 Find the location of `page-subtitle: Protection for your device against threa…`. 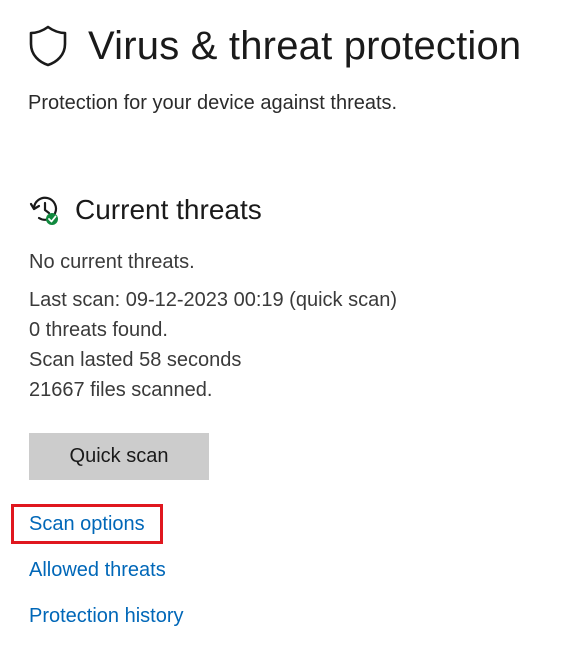

page-subtitle: Protection for your device against threa… is located at coordinates (213, 103).